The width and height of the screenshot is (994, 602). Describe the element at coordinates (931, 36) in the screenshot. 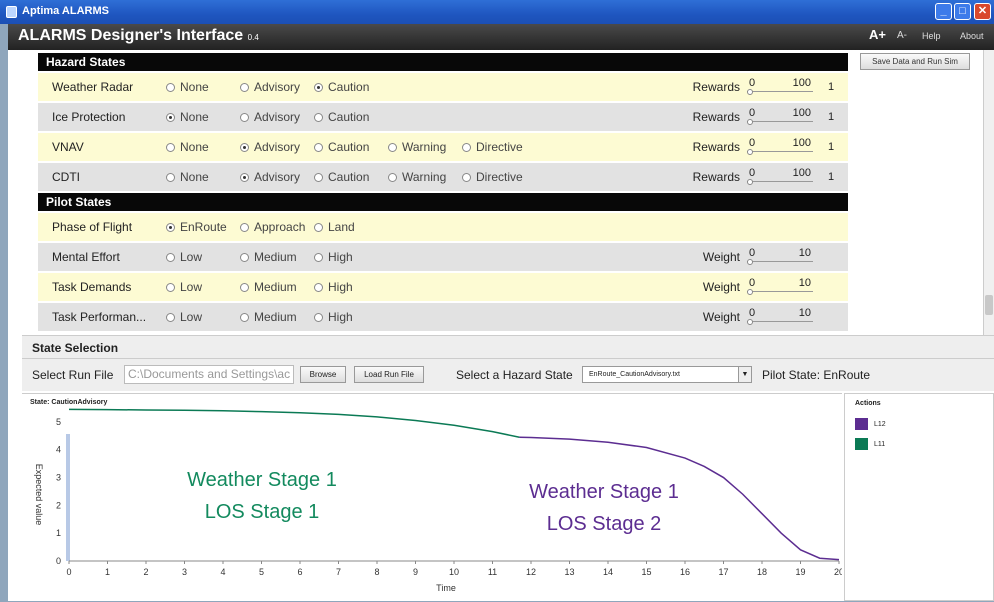

I see `help-link: Help` at that location.